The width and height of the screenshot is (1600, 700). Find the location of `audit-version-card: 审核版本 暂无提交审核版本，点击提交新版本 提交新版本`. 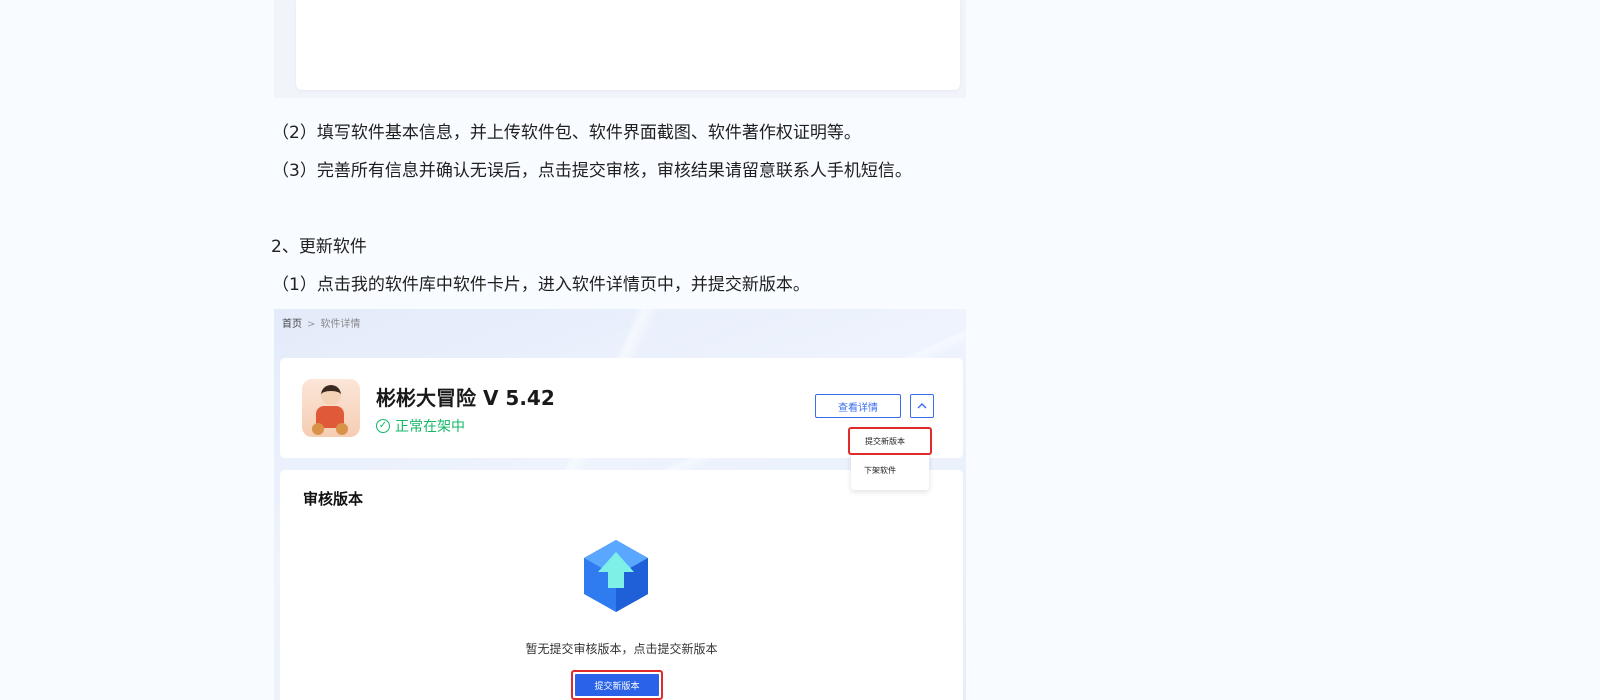

audit-version-card: 审核版本 暂无提交审核版本，点击提交新版本 提交新版本 is located at coordinates (621, 585).